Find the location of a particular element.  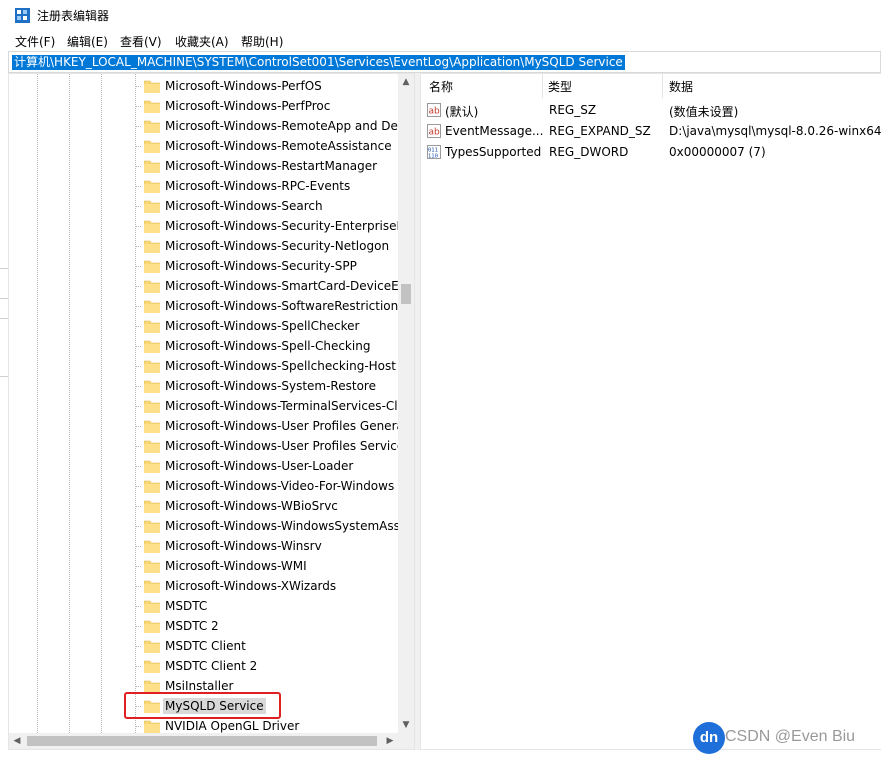

tree-item: Microsoft-Windows-WMI is located at coordinates (273, 566).